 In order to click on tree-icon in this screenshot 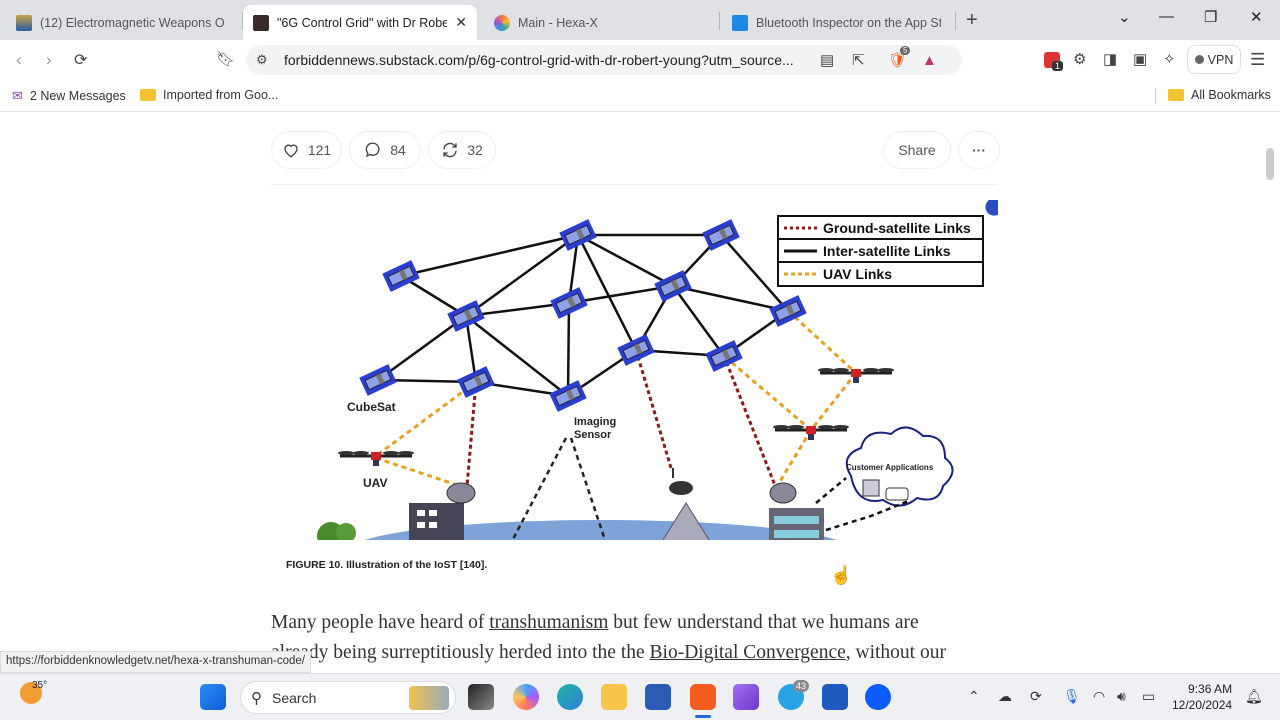, I will do `click(336, 531)`.